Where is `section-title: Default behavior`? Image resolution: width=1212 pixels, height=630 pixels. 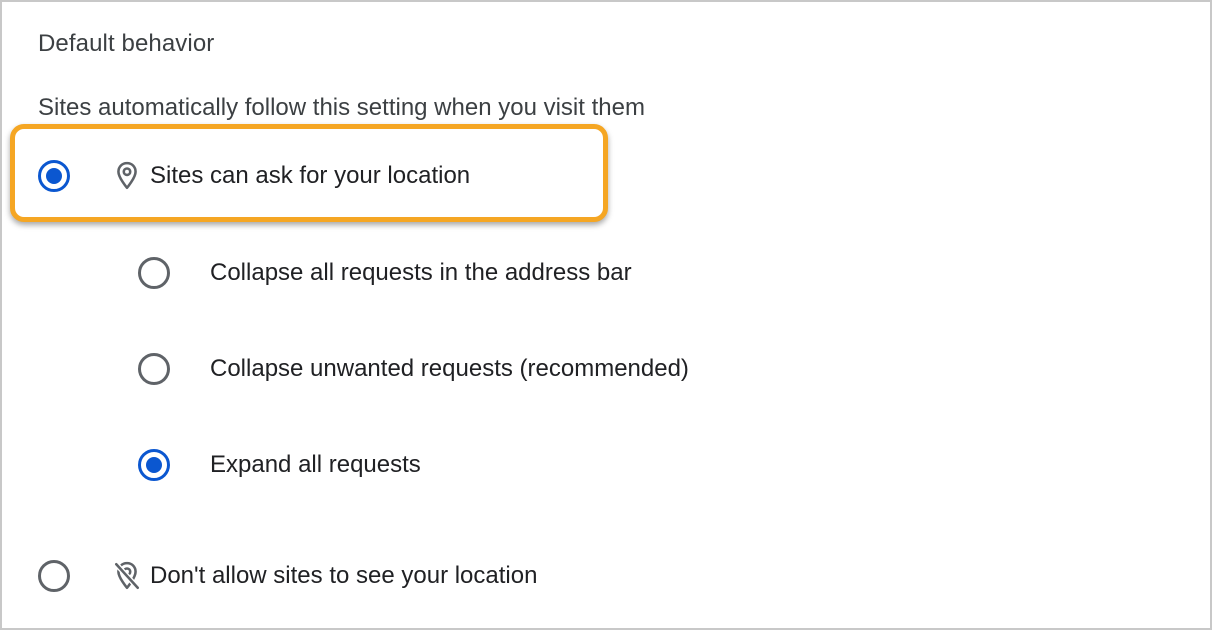 section-title: Default behavior is located at coordinates (126, 43).